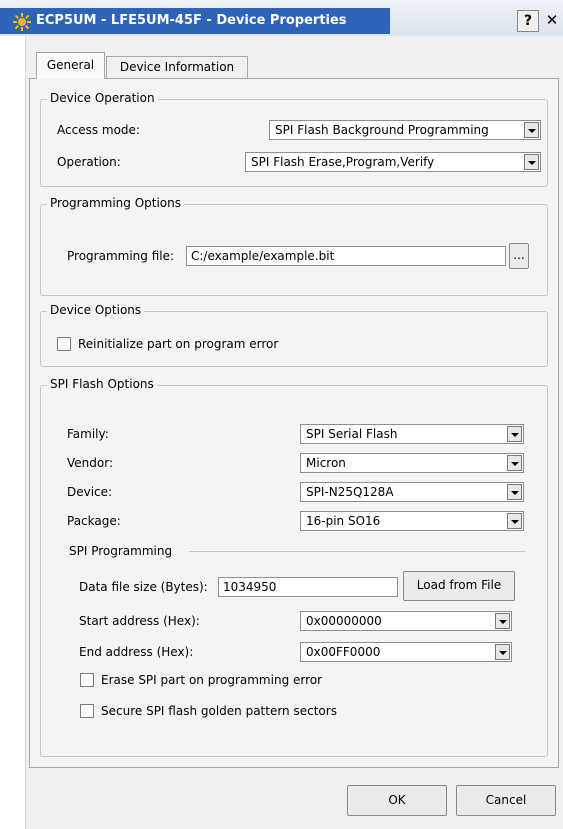 This screenshot has width=563, height=829. I want to click on family-select: SPI Serial Flash, so click(412, 434).